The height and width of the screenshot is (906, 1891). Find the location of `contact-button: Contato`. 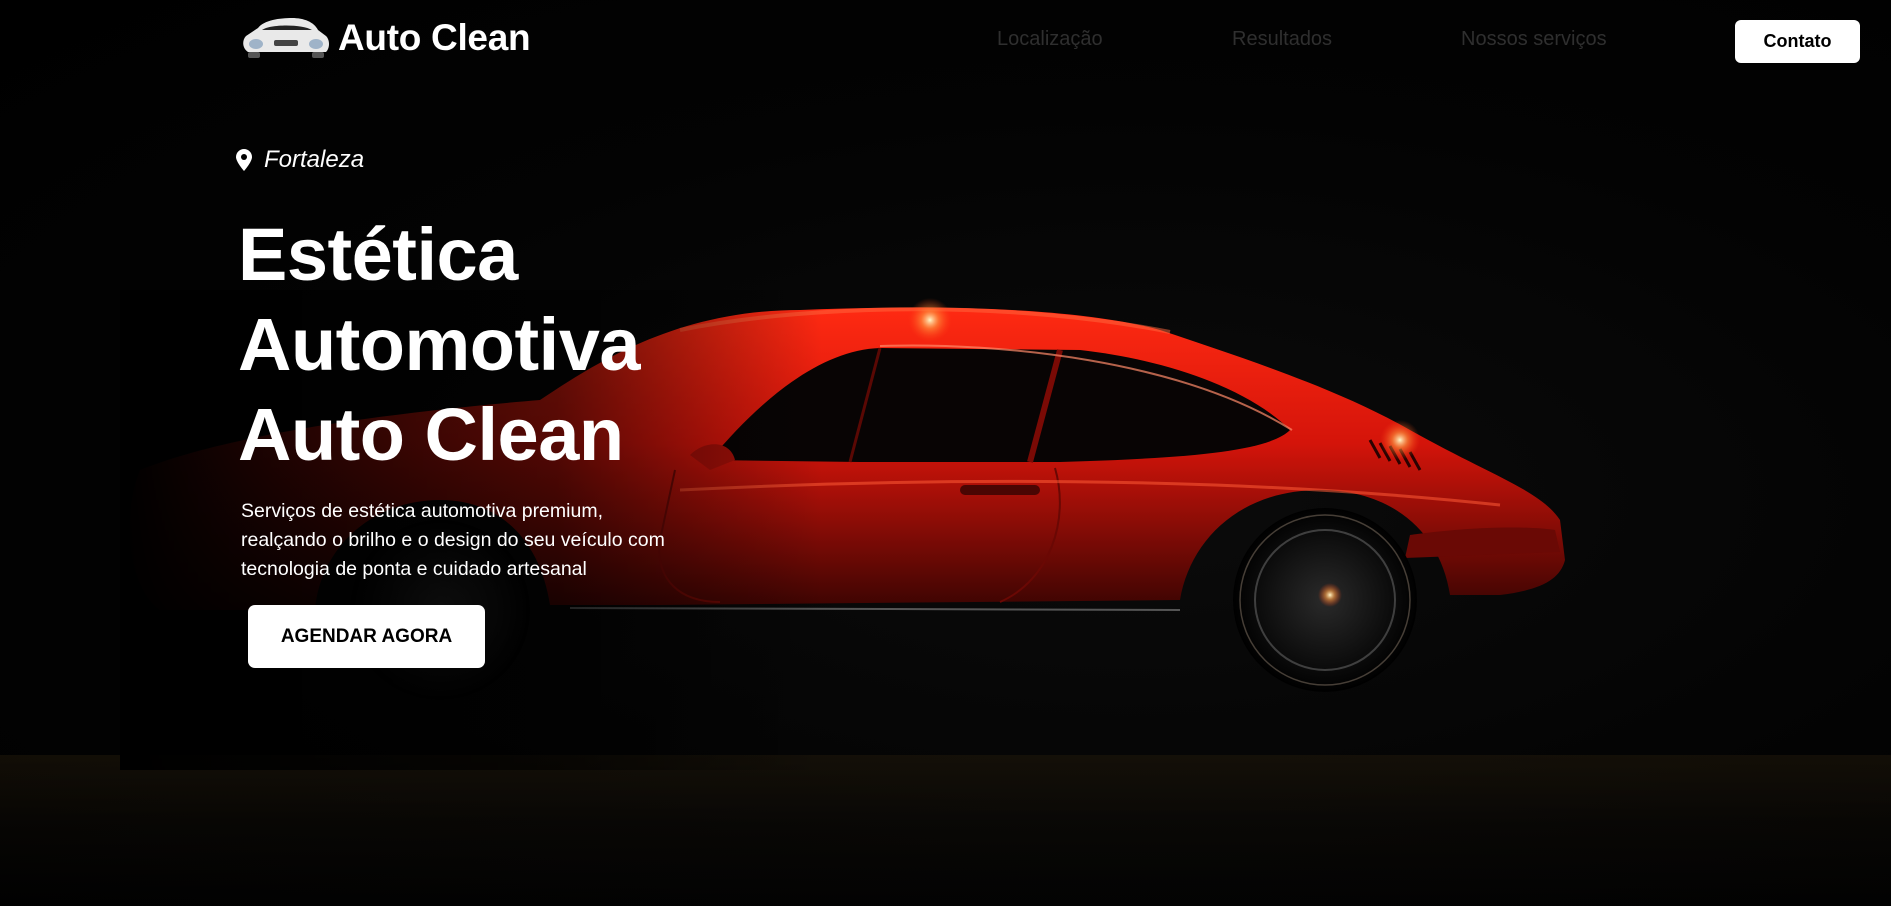

contact-button: Contato is located at coordinates (1797, 41).